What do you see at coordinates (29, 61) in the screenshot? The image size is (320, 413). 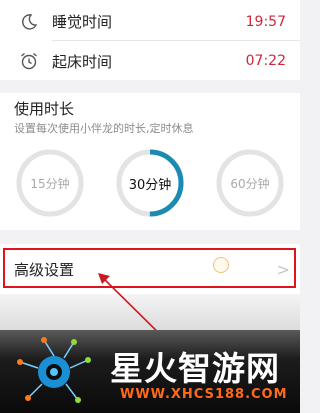 I see `alarm-clock-icon` at bounding box center [29, 61].